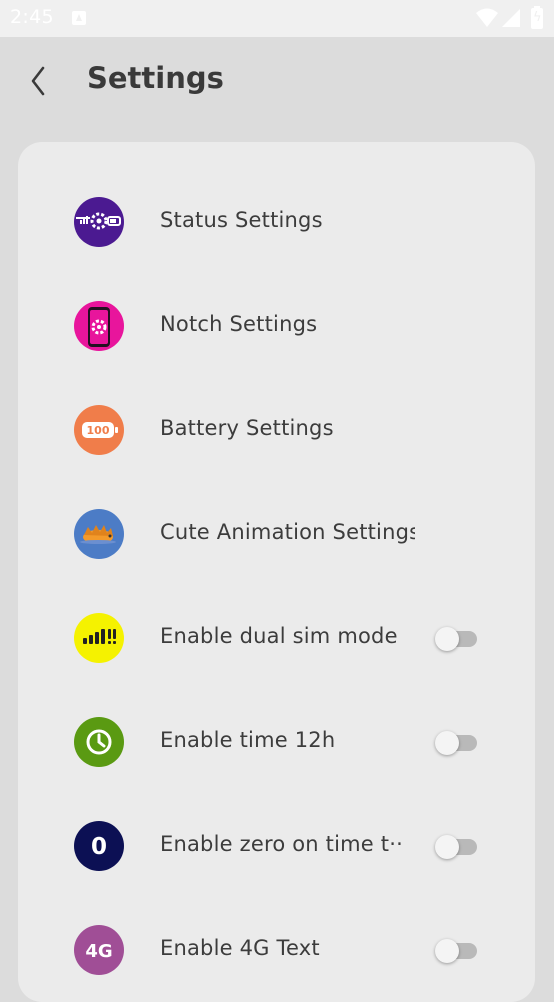  What do you see at coordinates (99, 534) in the screenshot?
I see `cute-animal-icon` at bounding box center [99, 534].